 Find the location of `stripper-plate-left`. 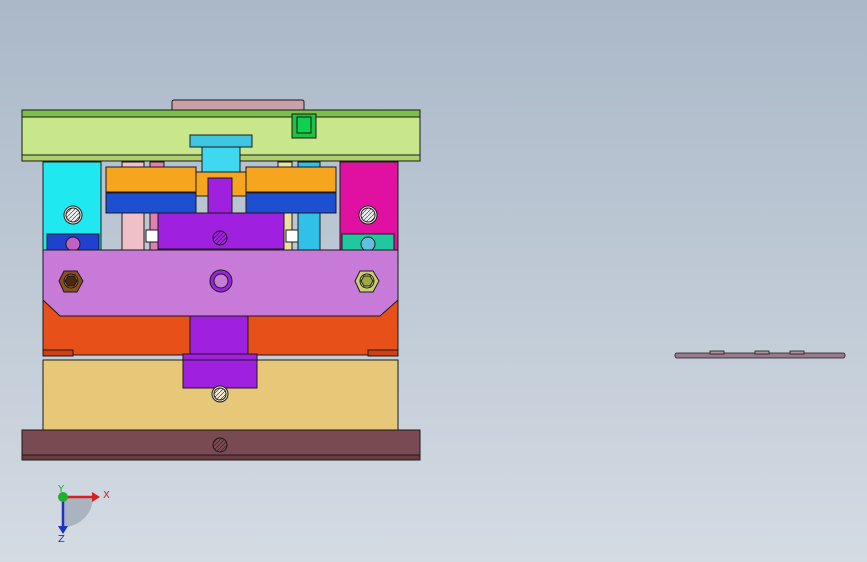

stripper-plate-left is located at coordinates (151, 179).